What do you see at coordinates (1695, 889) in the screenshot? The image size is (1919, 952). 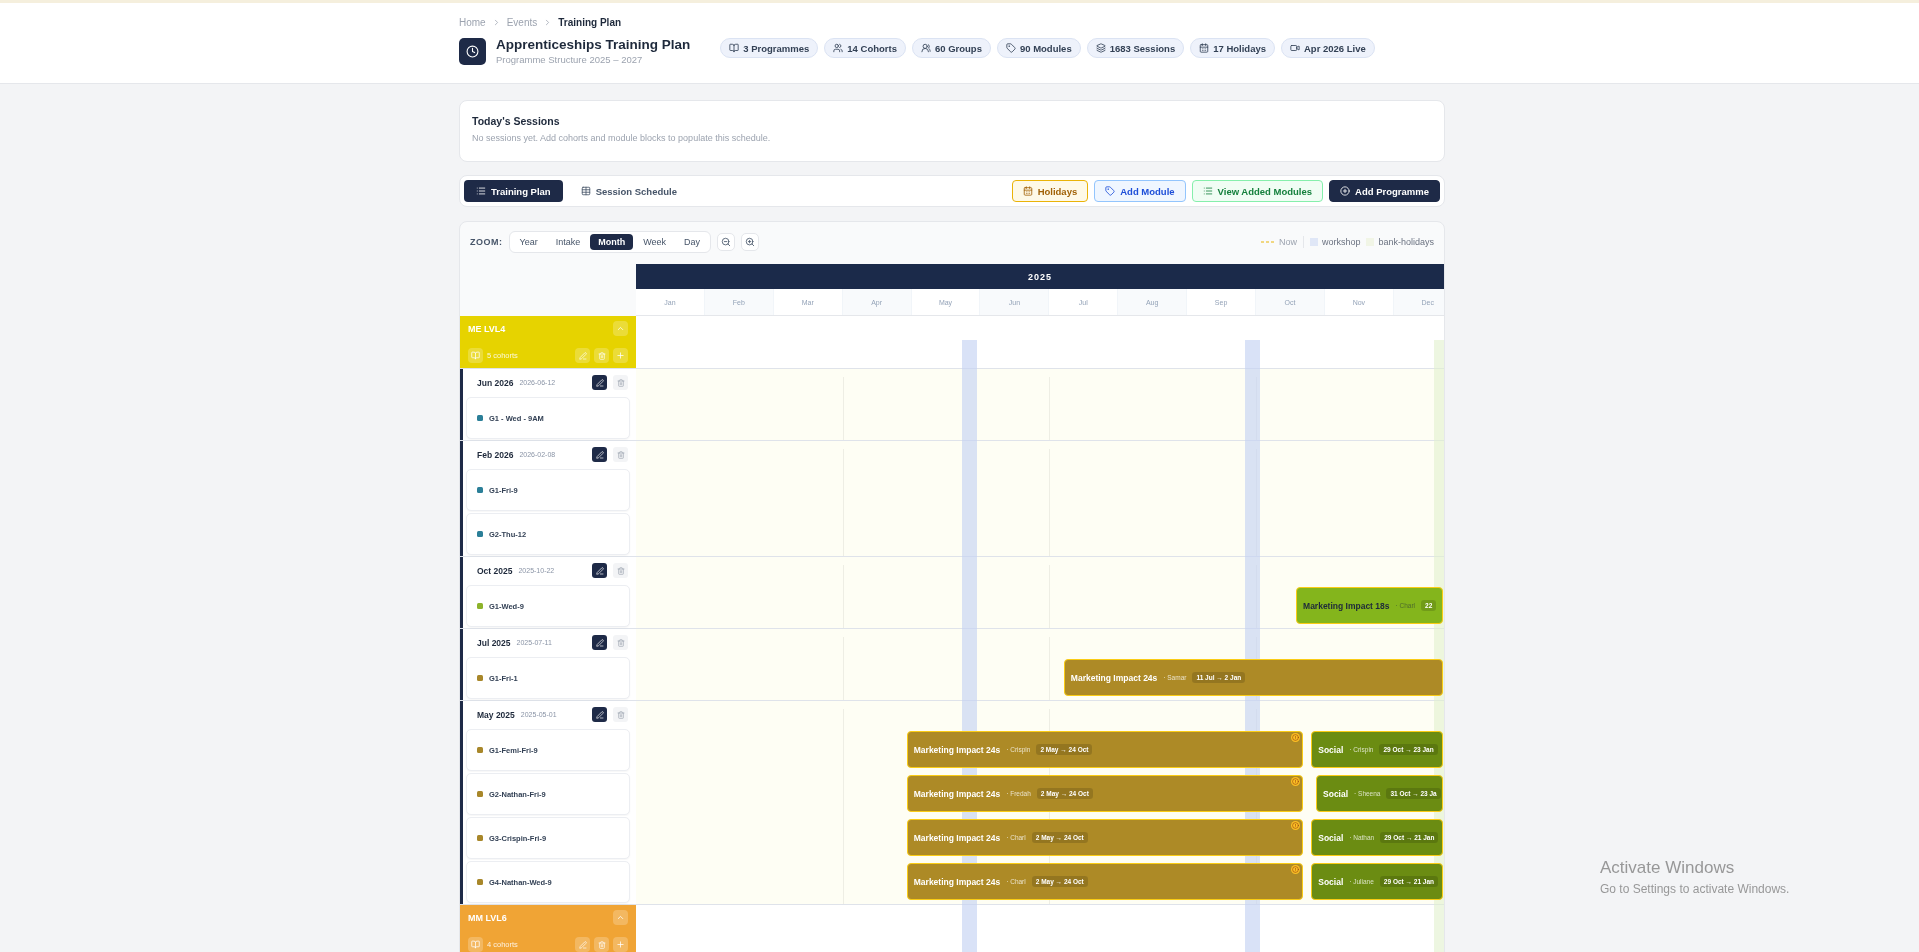 I see `activation-subtitle: Go to Settings to activate Windows.` at bounding box center [1695, 889].